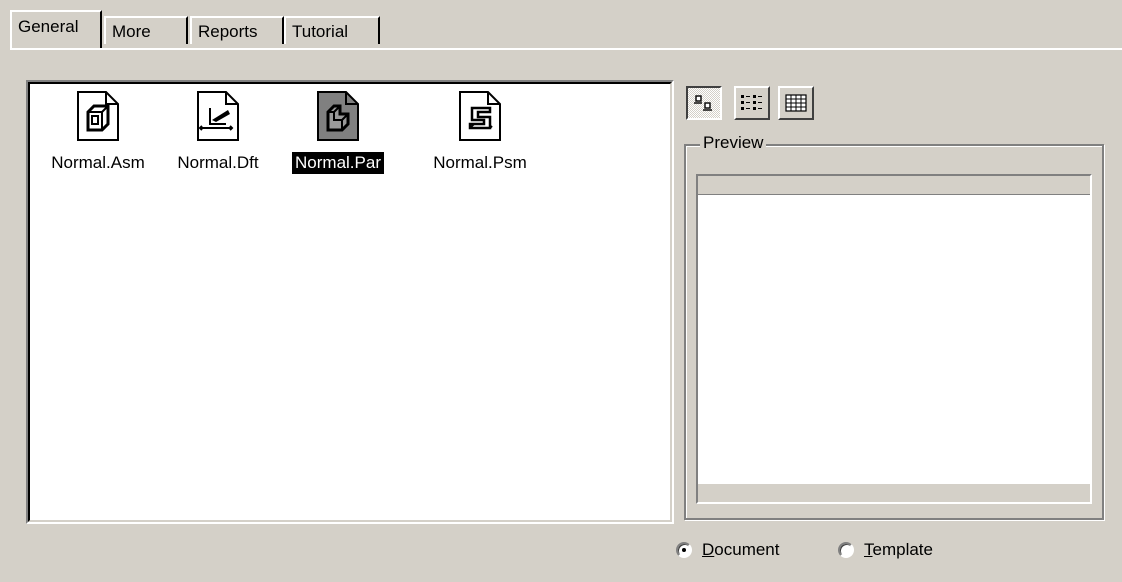 This screenshot has width=1122, height=582. I want to click on tab-reports: Reports, so click(237, 30).